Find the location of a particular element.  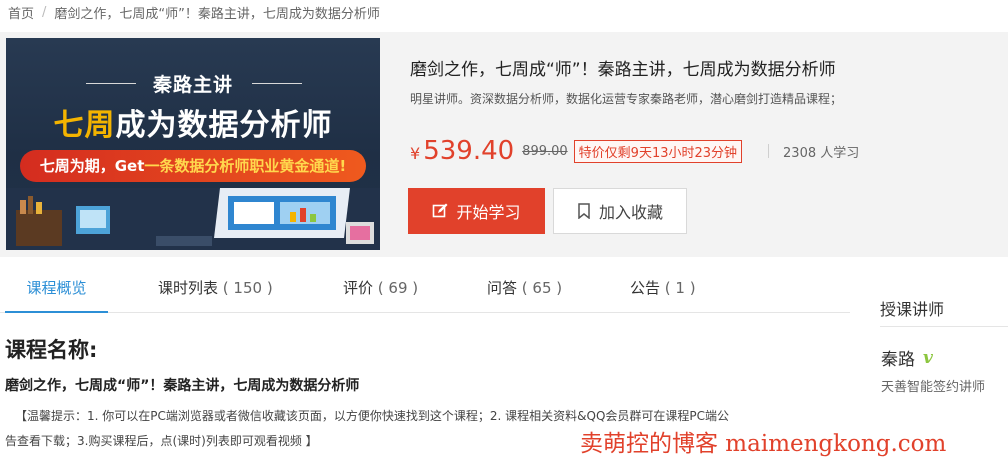

tab-reviews-label: 评价 is located at coordinates (358, 288).